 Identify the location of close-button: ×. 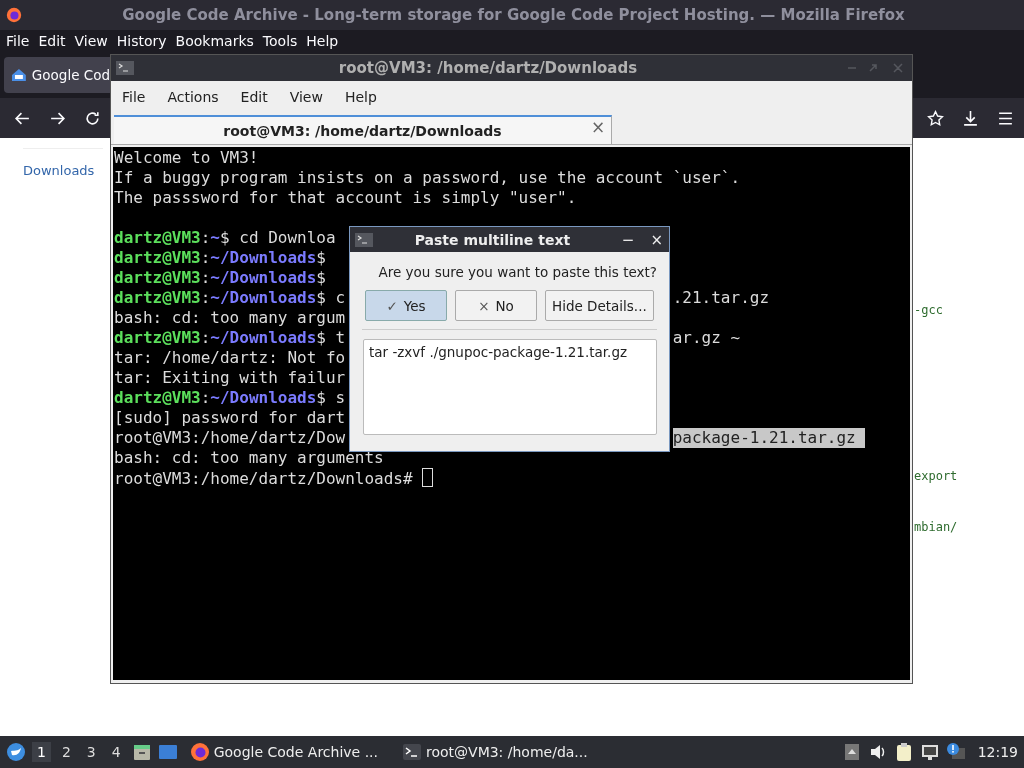
(656, 239).